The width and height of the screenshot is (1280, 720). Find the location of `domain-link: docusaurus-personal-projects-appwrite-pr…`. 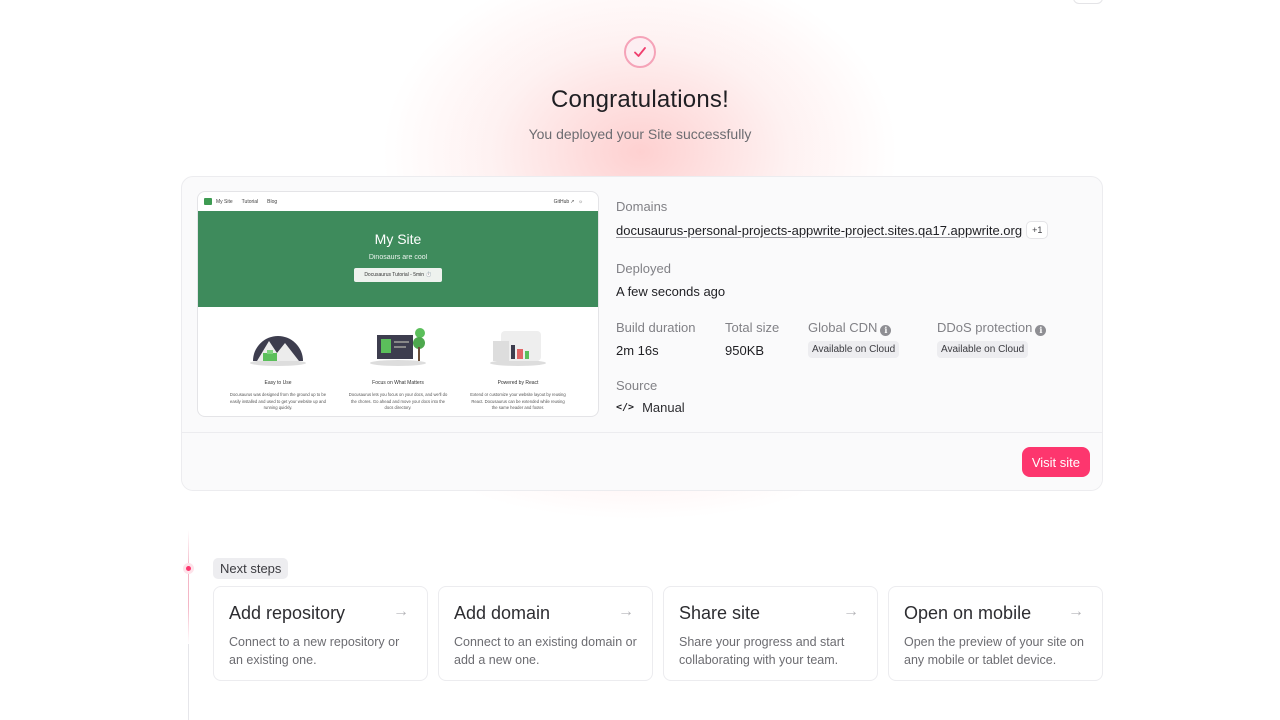

domain-link: docusaurus-personal-projects-appwrite-pr… is located at coordinates (819, 230).